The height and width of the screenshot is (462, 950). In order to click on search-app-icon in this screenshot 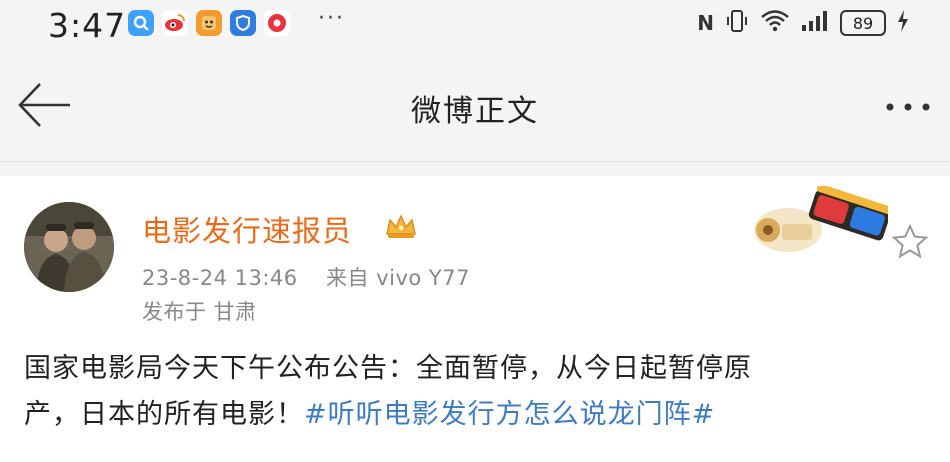, I will do `click(141, 23)`.